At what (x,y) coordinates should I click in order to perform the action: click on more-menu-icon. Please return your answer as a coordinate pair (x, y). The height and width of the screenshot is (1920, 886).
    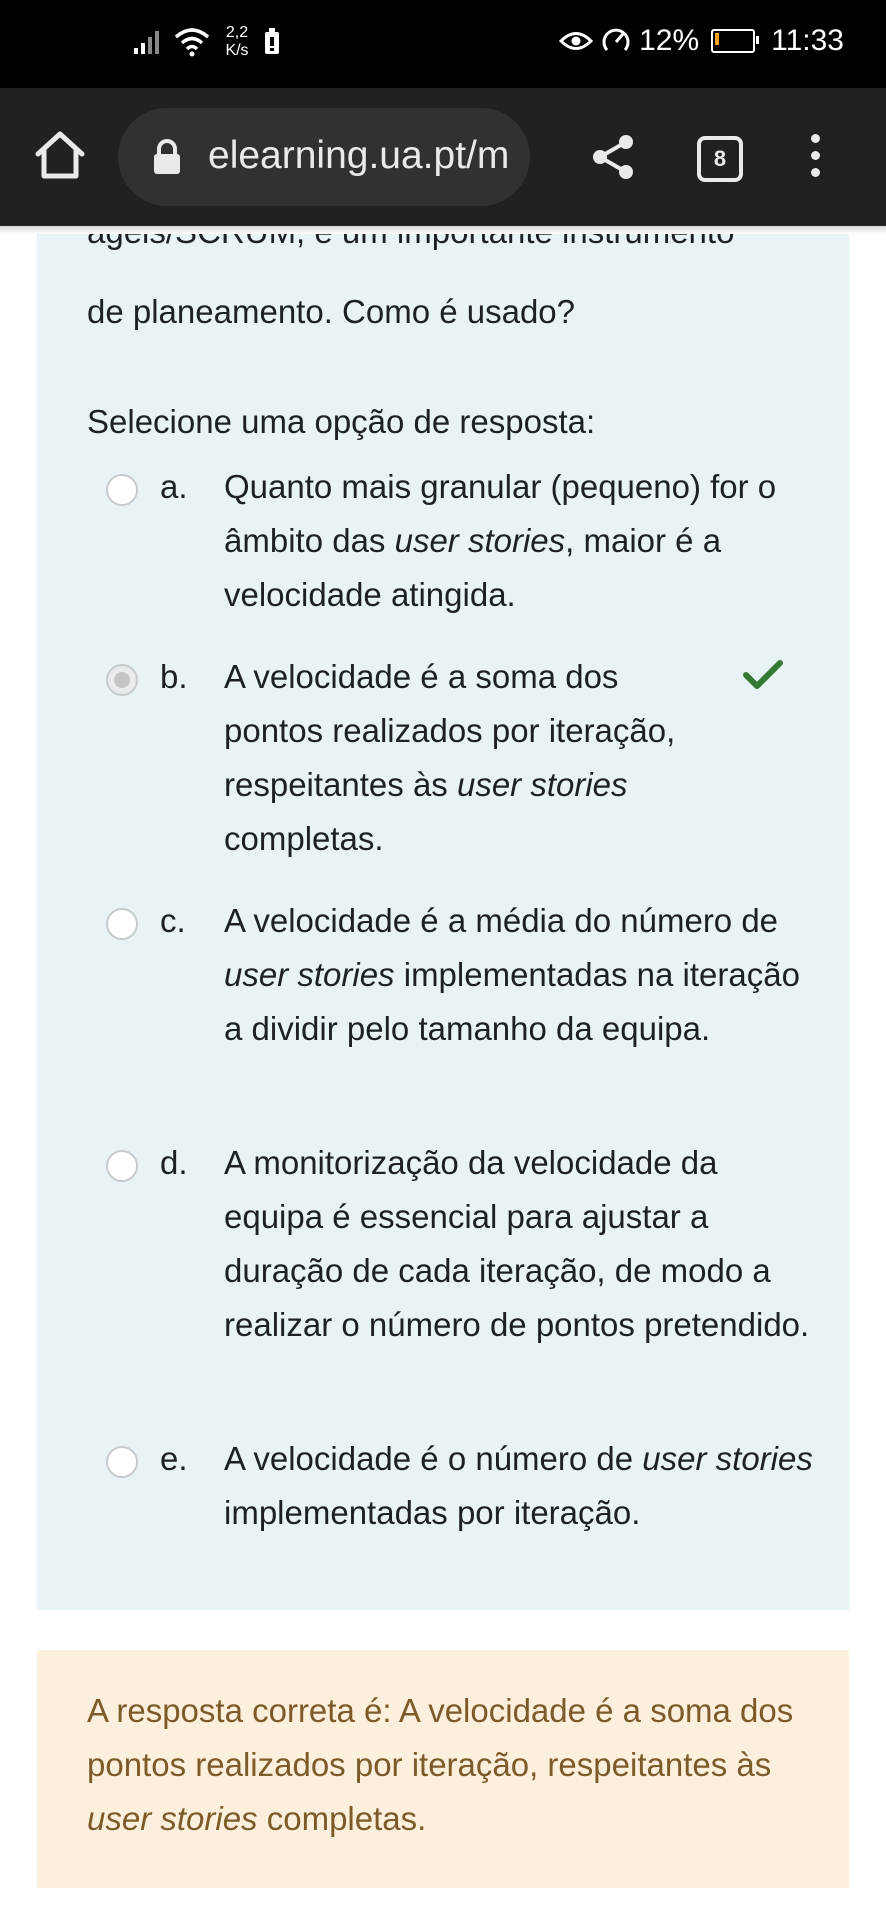
    Looking at the image, I should click on (815, 157).